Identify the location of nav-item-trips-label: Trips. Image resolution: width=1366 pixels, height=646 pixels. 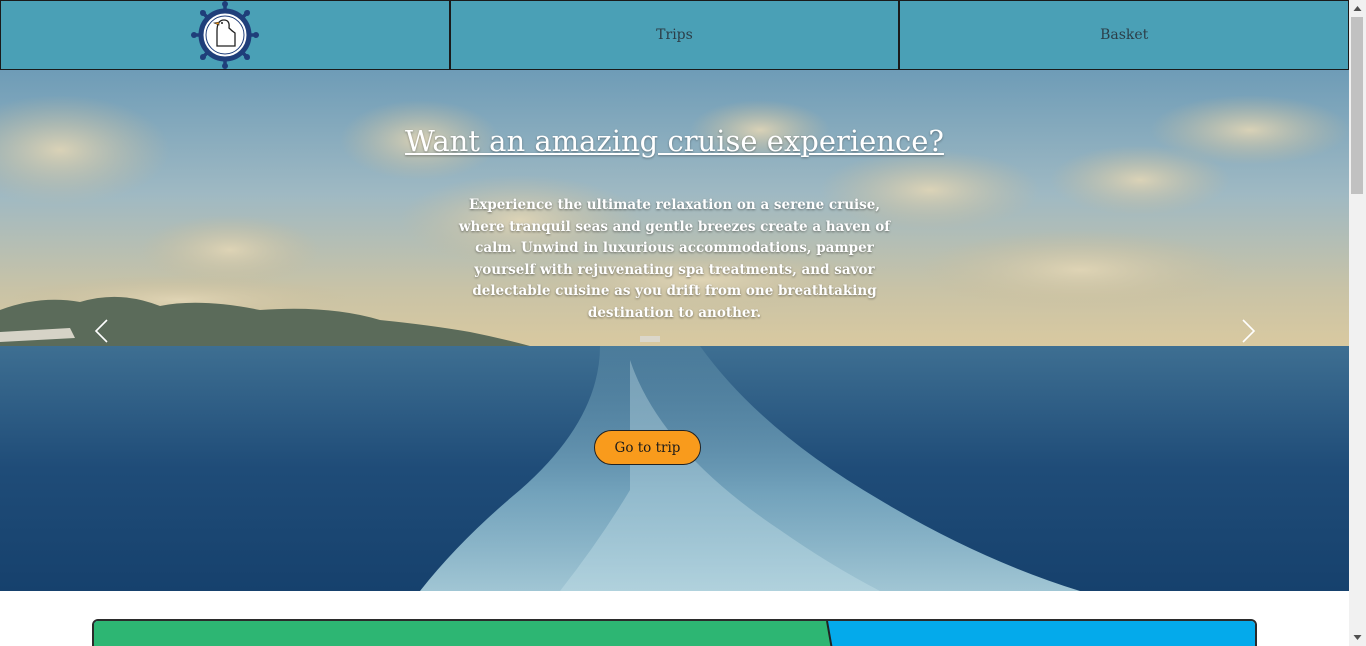
(674, 35).